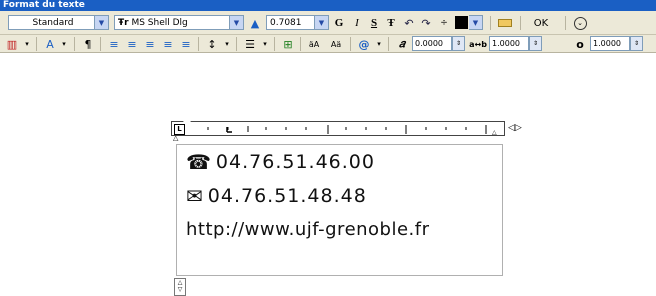  Describe the element at coordinates (186, 44) in the screenshot. I see `distribute-icon: ≡` at that location.